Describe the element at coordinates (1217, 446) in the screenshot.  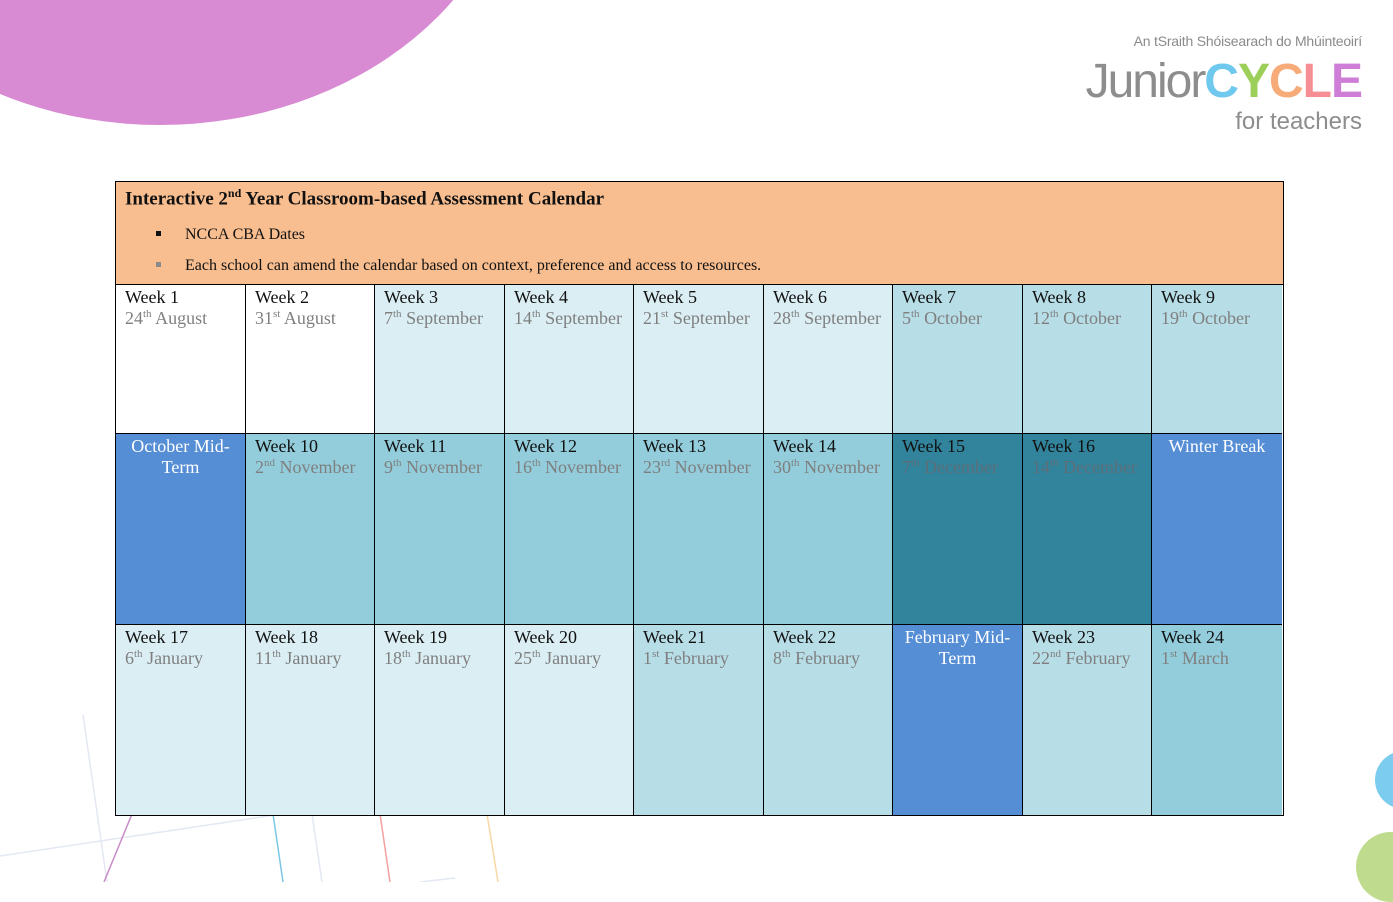
I see `break-label: Winter Break` at that location.